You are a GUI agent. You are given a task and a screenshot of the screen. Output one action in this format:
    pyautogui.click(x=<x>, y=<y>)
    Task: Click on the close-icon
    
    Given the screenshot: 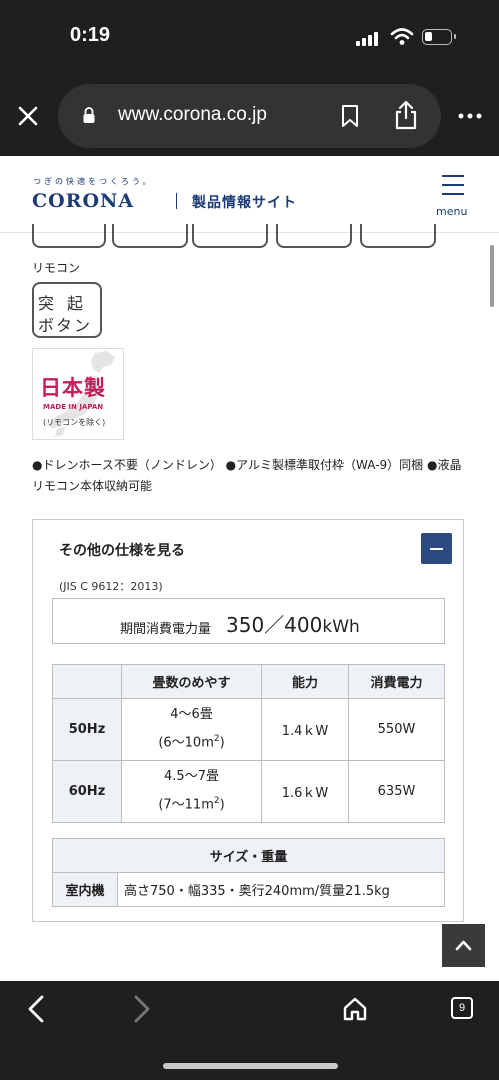 What is the action you would take?
    pyautogui.click(x=28, y=116)
    